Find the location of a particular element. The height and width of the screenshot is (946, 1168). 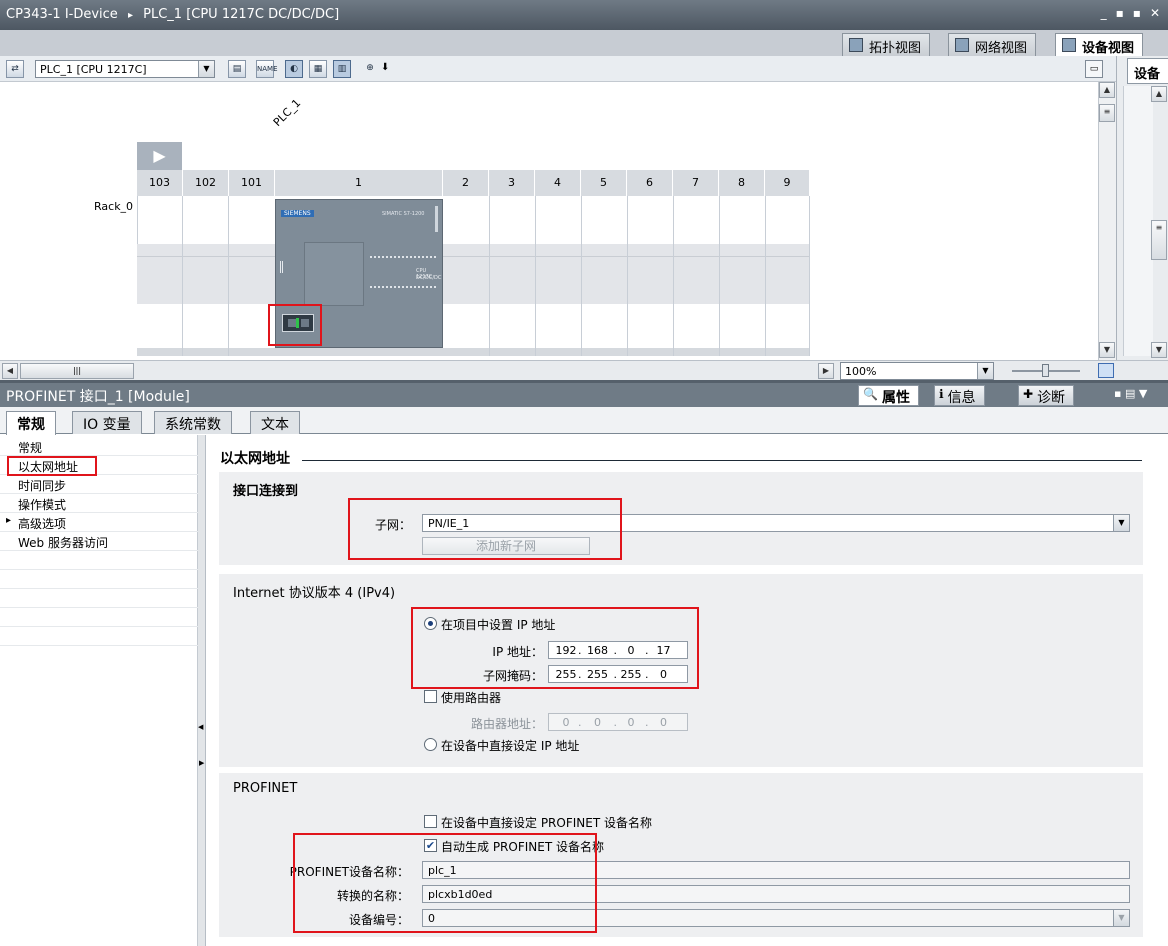

tab-diagnostics: ✚ 诊断 is located at coordinates (1046, 395).